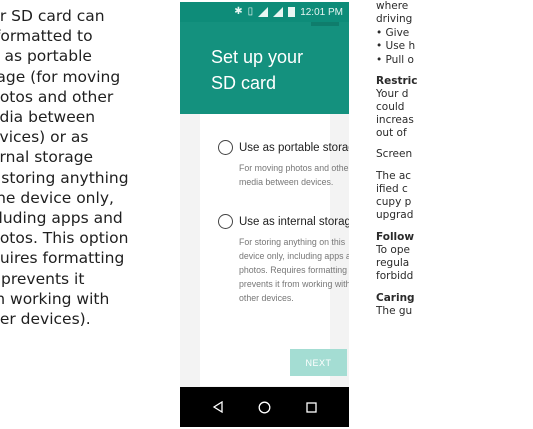 The image size is (533, 429). I want to click on page-title: Set up your SD card, so click(257, 70).